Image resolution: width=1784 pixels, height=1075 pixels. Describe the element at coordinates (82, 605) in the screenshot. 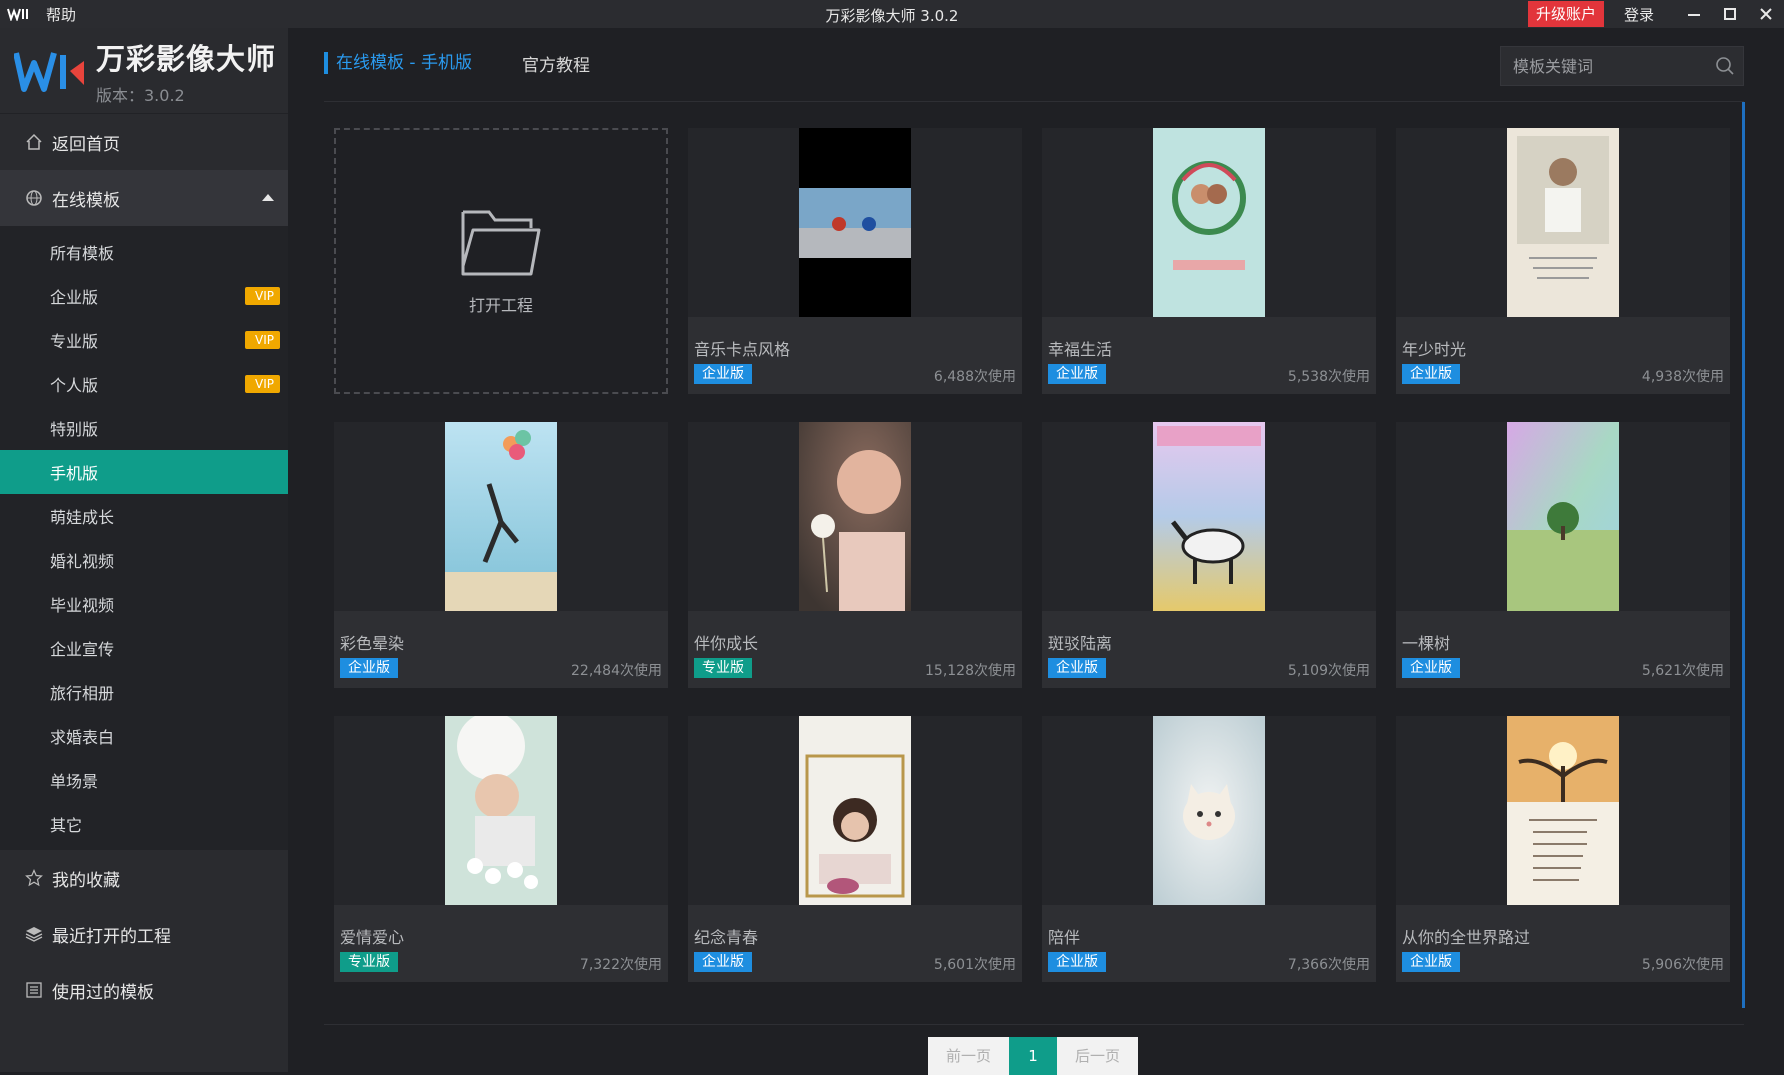

I see `sidebar-item-label: 毕业视频` at that location.